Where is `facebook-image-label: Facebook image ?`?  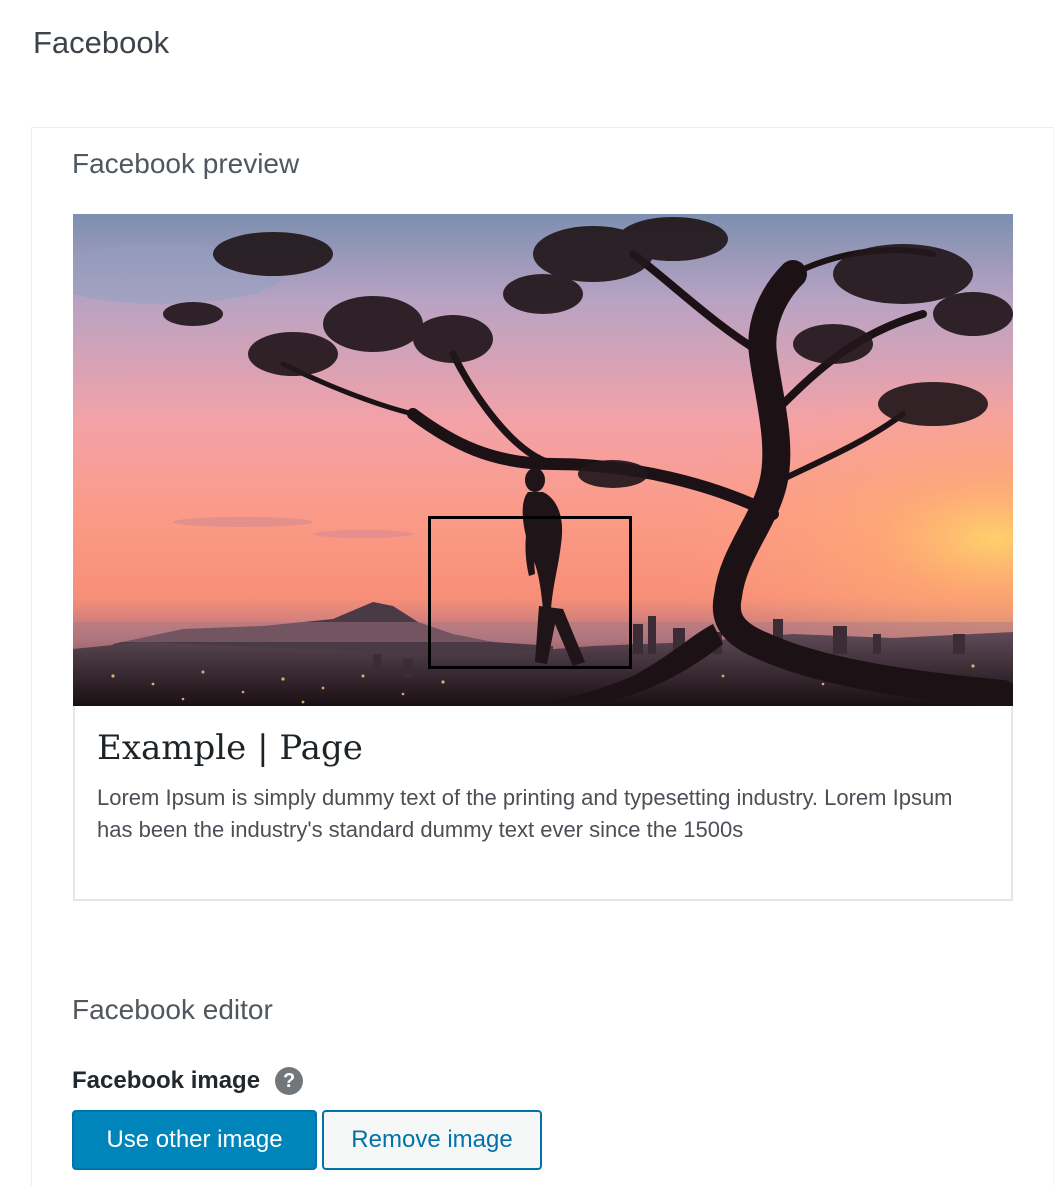 facebook-image-label: Facebook image ? is located at coordinates (188, 1081).